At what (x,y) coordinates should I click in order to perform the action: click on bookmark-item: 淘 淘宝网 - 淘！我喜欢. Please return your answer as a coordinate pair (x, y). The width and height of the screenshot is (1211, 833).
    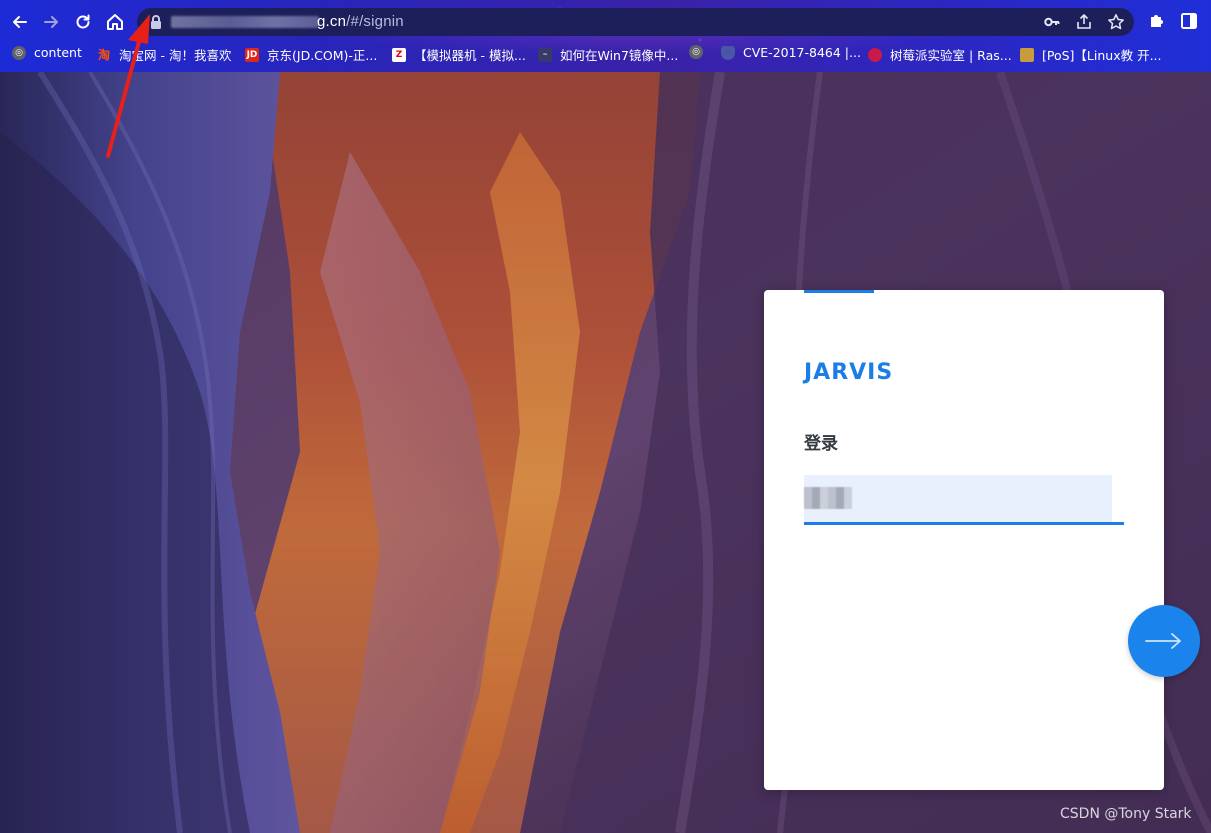
    Looking at the image, I should click on (164, 54).